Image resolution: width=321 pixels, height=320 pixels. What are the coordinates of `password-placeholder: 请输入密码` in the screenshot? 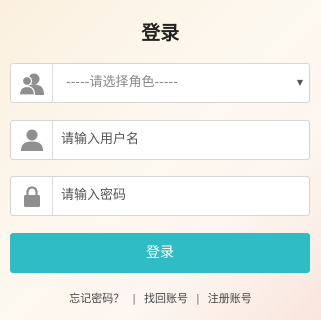 It's located at (94, 195).